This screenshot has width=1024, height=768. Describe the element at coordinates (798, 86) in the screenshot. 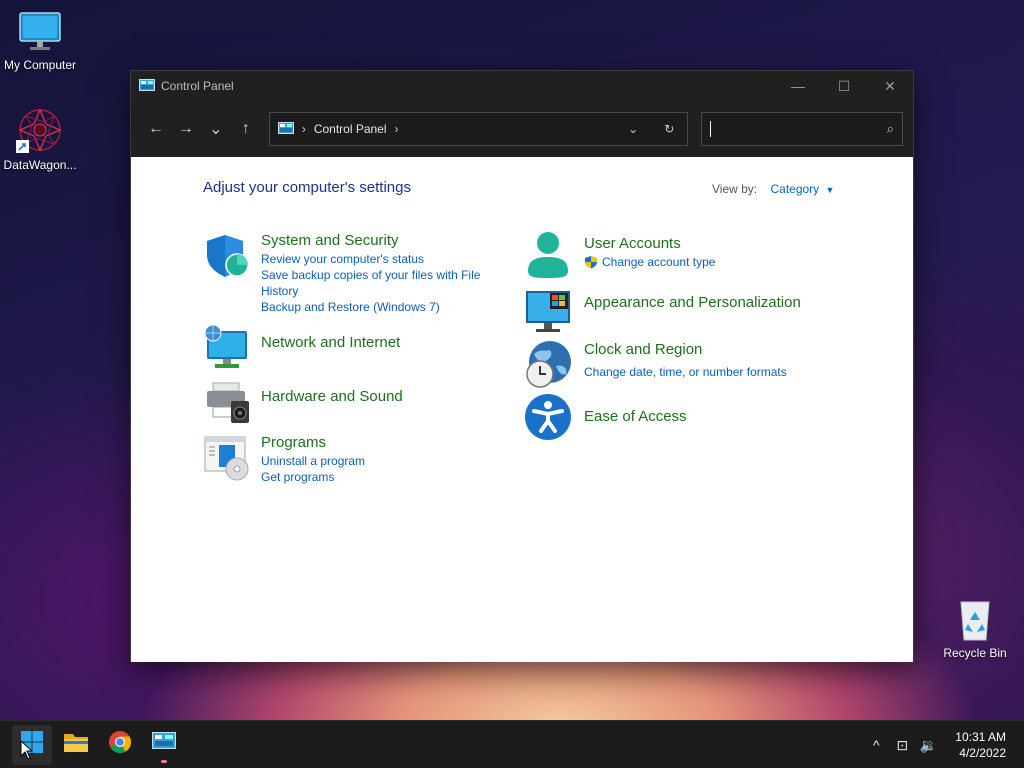

I see `minimize-button: —` at that location.